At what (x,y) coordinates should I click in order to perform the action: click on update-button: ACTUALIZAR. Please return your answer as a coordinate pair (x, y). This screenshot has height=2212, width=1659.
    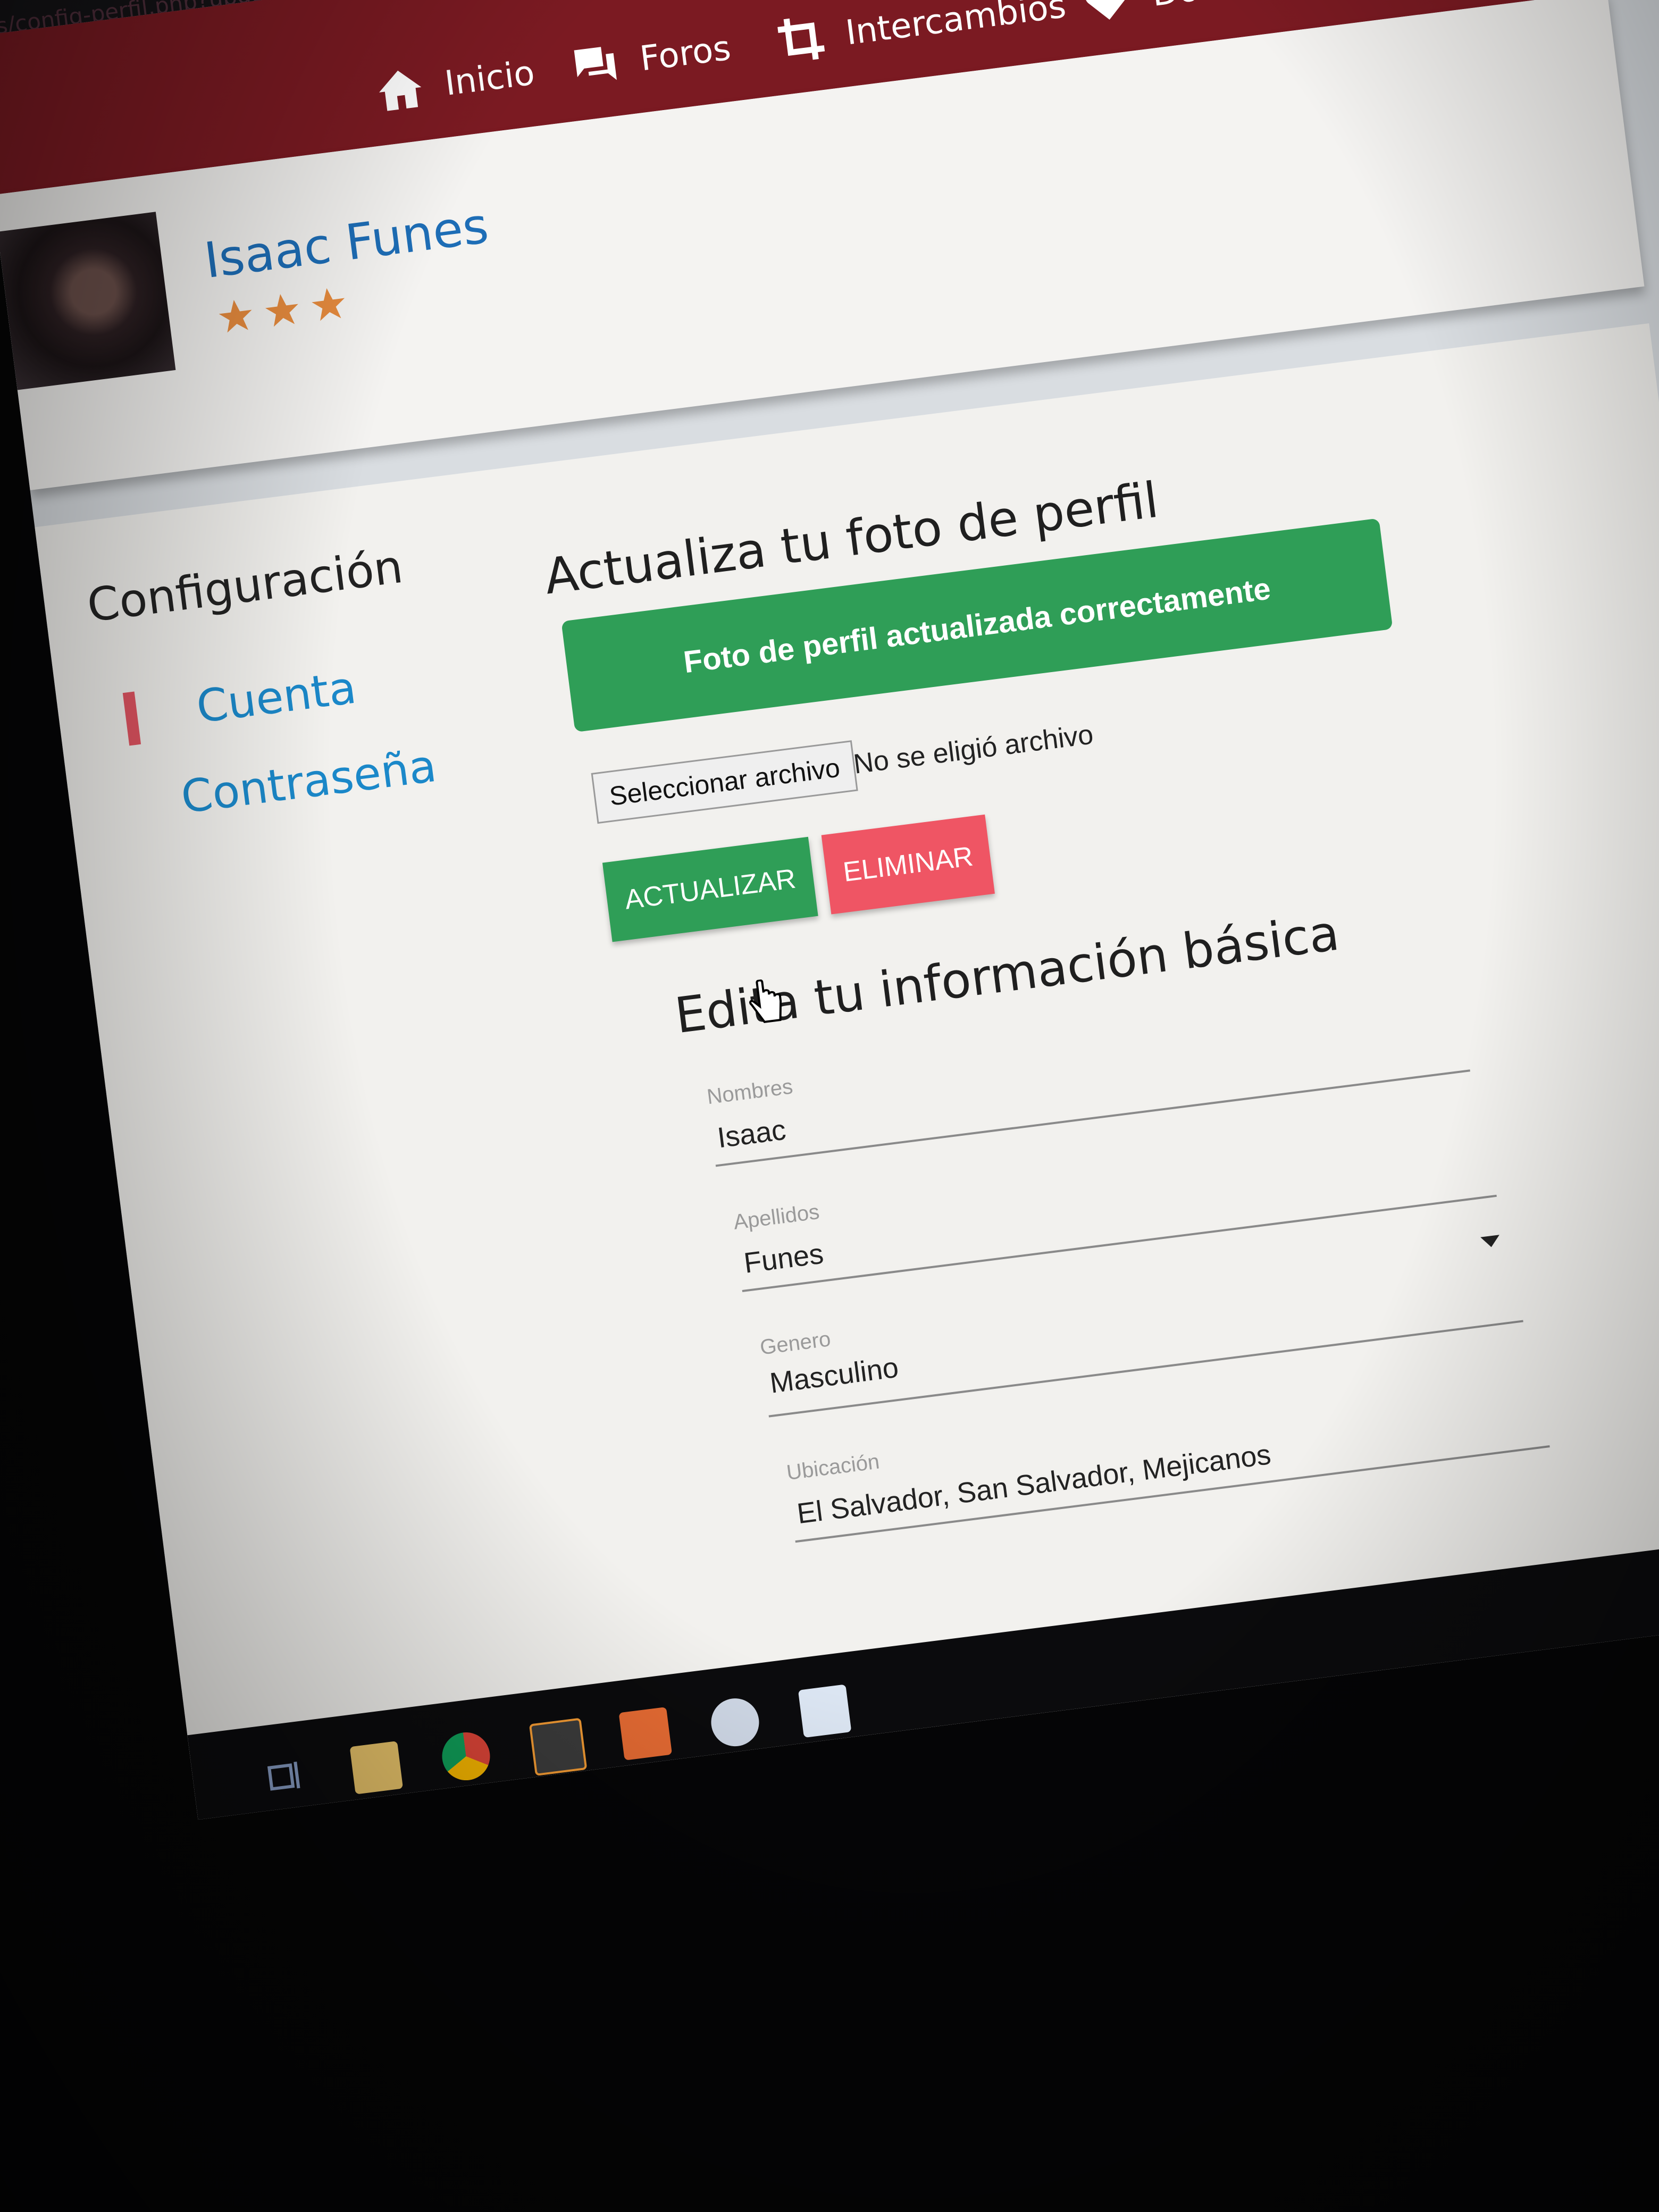
    Looking at the image, I should click on (710, 889).